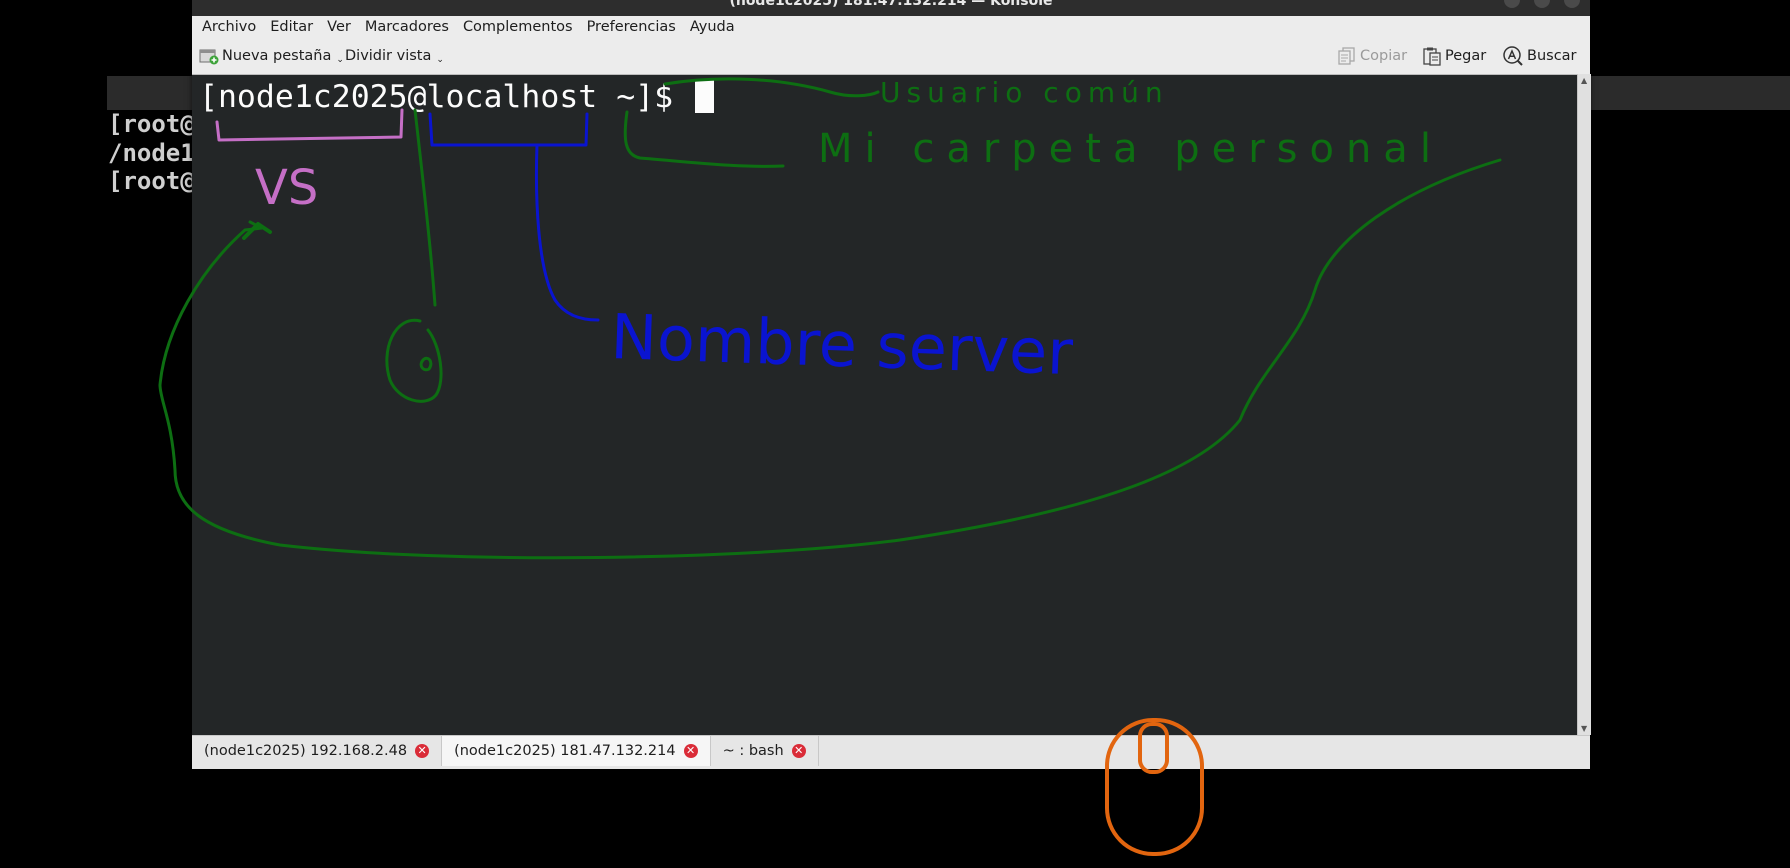 The width and height of the screenshot is (1790, 868). Describe the element at coordinates (753, 751) in the screenshot. I see `tab-label: ~ : bash` at that location.